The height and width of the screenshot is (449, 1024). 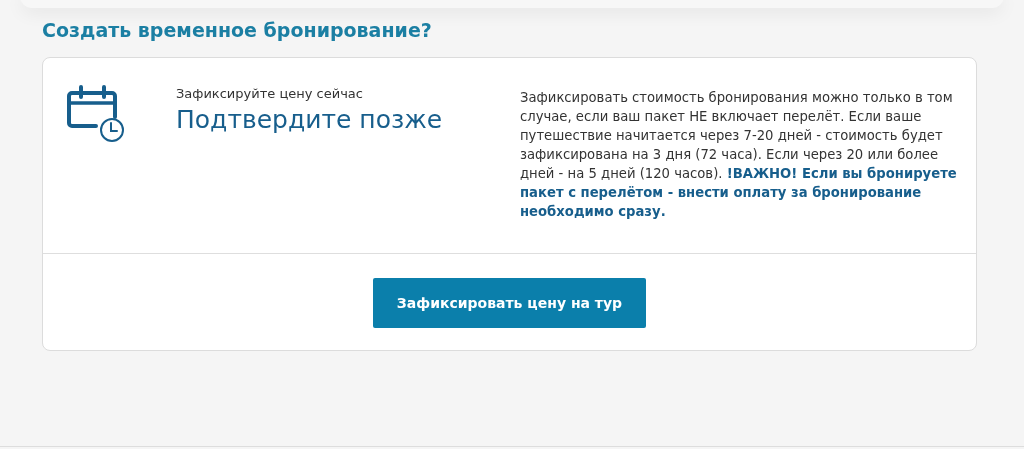 What do you see at coordinates (270, 93) in the screenshot?
I see `offer-kicker: Зафиксируйте цену сейчас` at bounding box center [270, 93].